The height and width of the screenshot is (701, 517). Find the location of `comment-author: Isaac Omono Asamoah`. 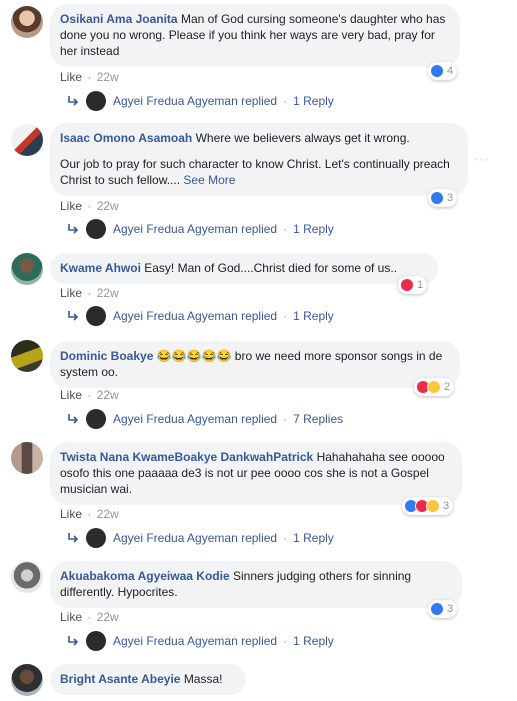

comment-author: Isaac Omono Asamoah is located at coordinates (126, 138).